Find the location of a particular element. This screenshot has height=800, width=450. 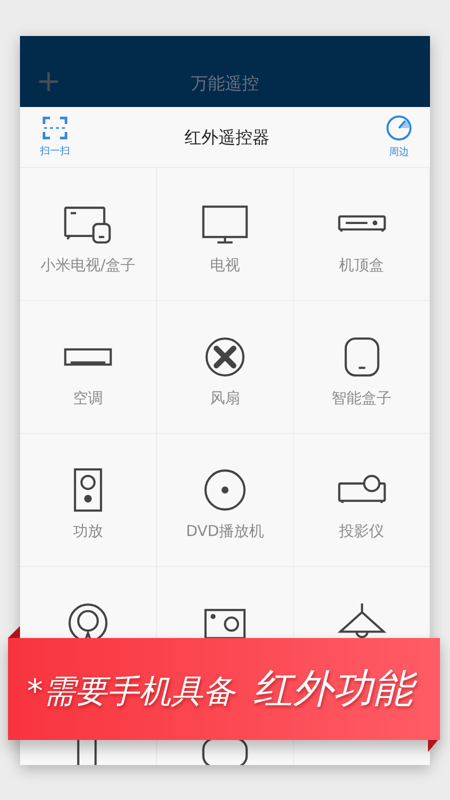

device-label: 智能盒子 is located at coordinates (362, 398).